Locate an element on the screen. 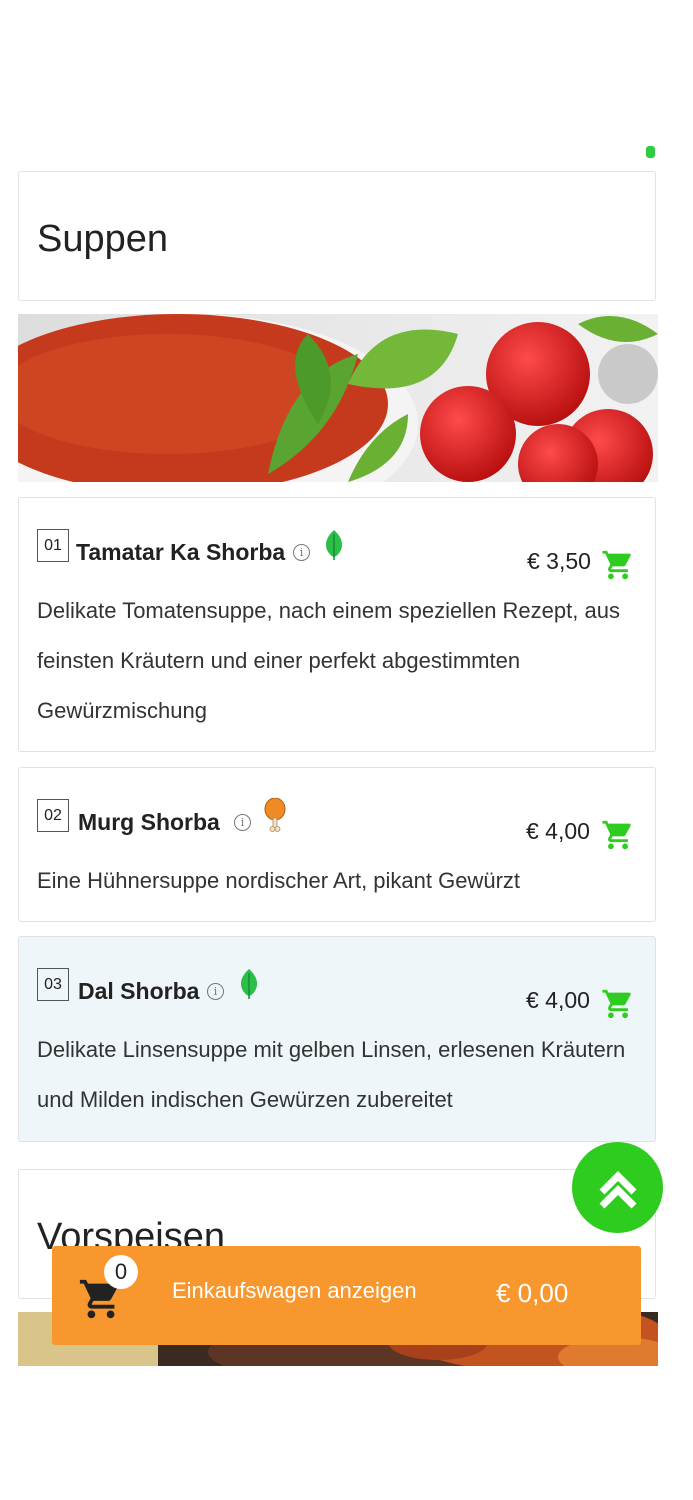 The image size is (693, 1500). chicken-leg-icon is located at coordinates (275, 815).